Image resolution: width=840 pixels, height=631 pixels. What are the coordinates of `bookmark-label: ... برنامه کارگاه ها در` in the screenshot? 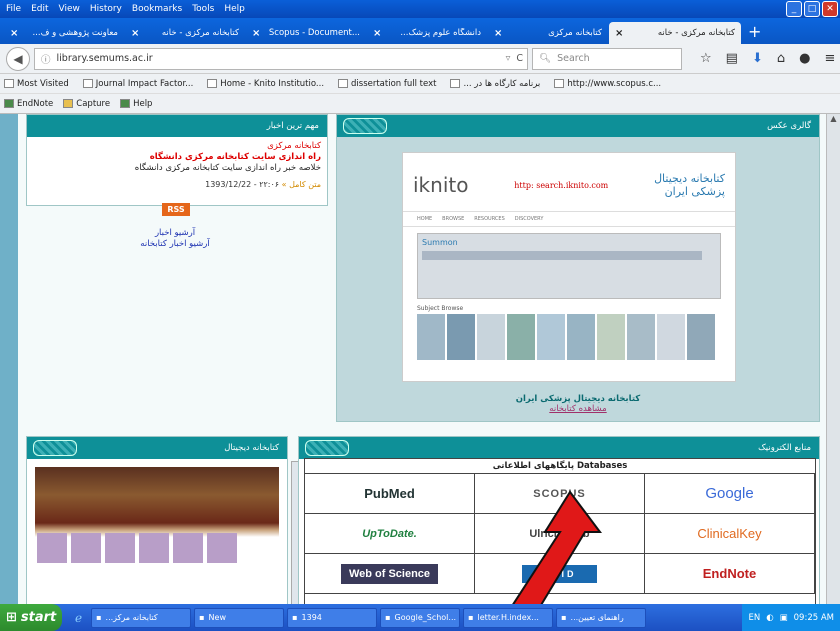 It's located at (502, 83).